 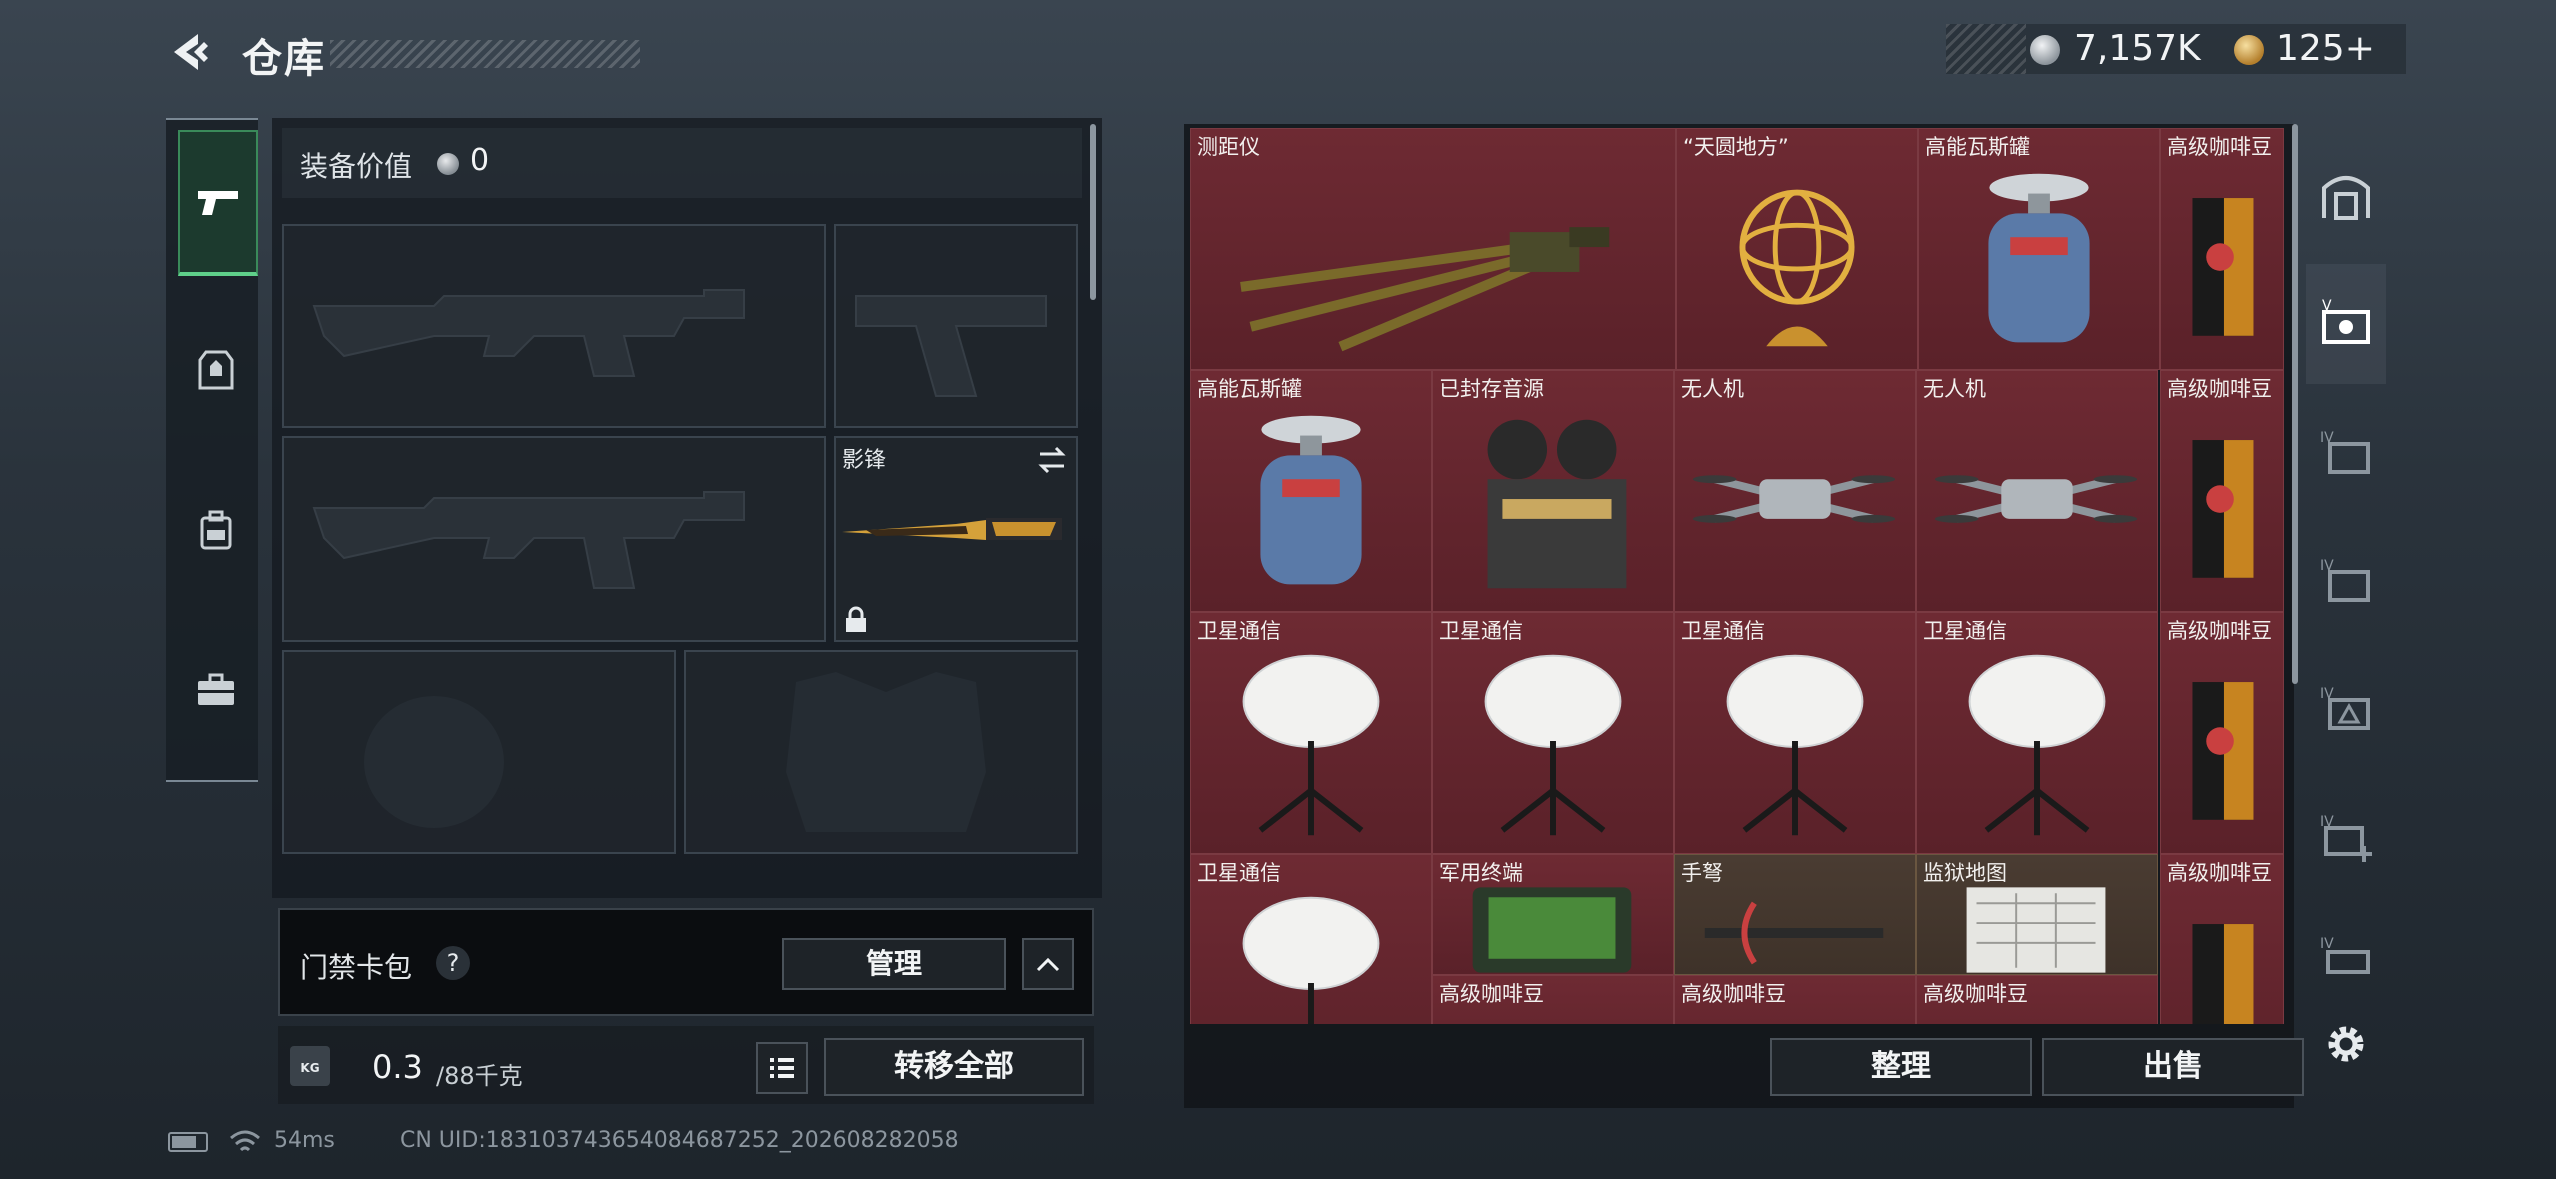 What do you see at coordinates (485, 54) in the screenshot?
I see `title-decoration` at bounding box center [485, 54].